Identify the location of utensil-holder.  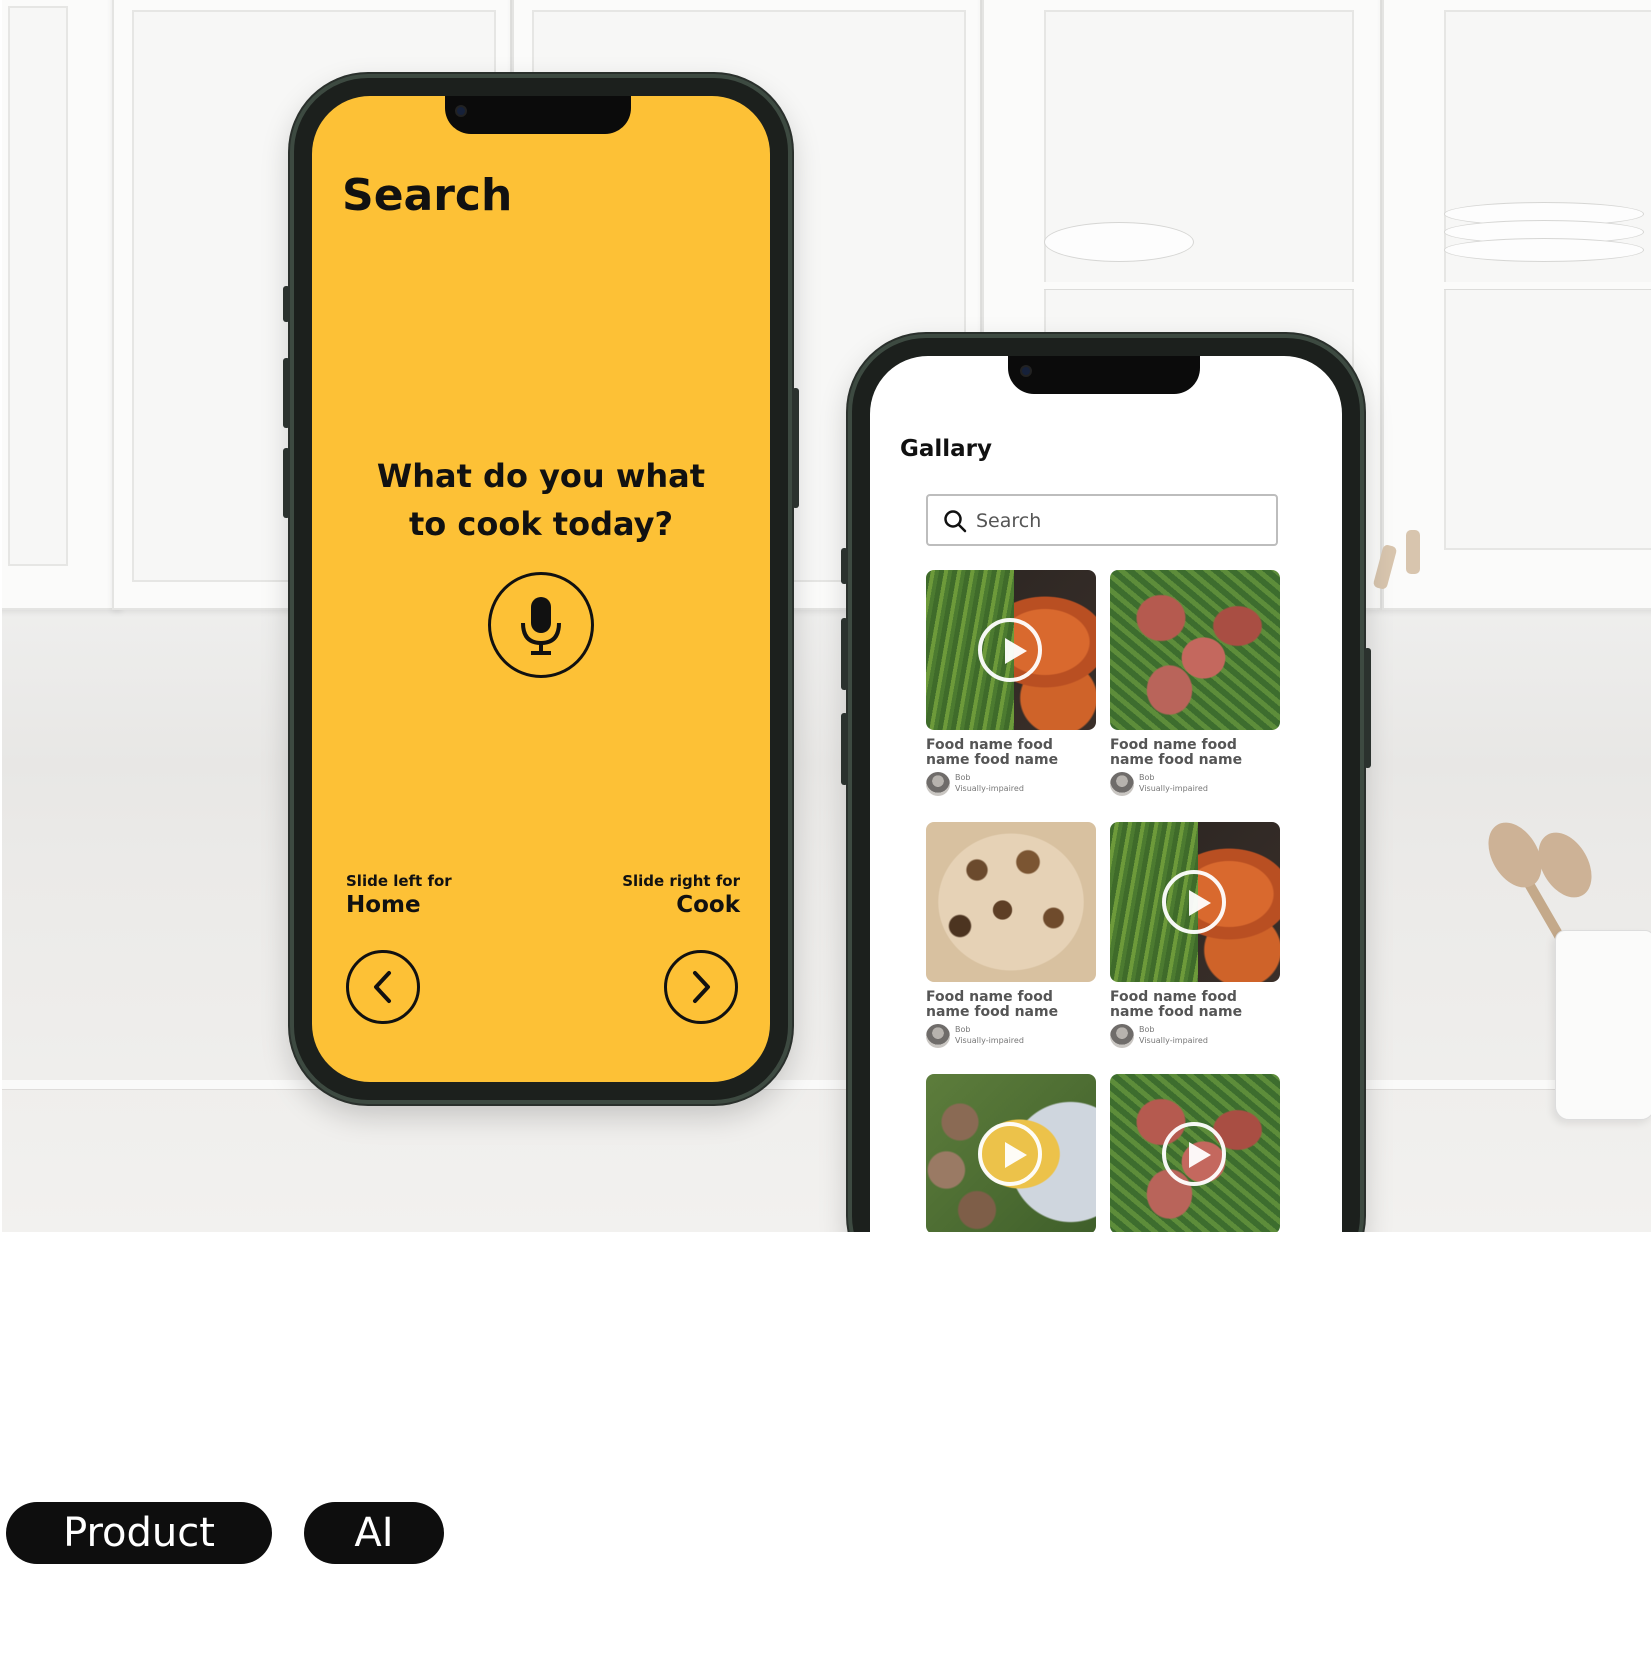
(1603, 1025).